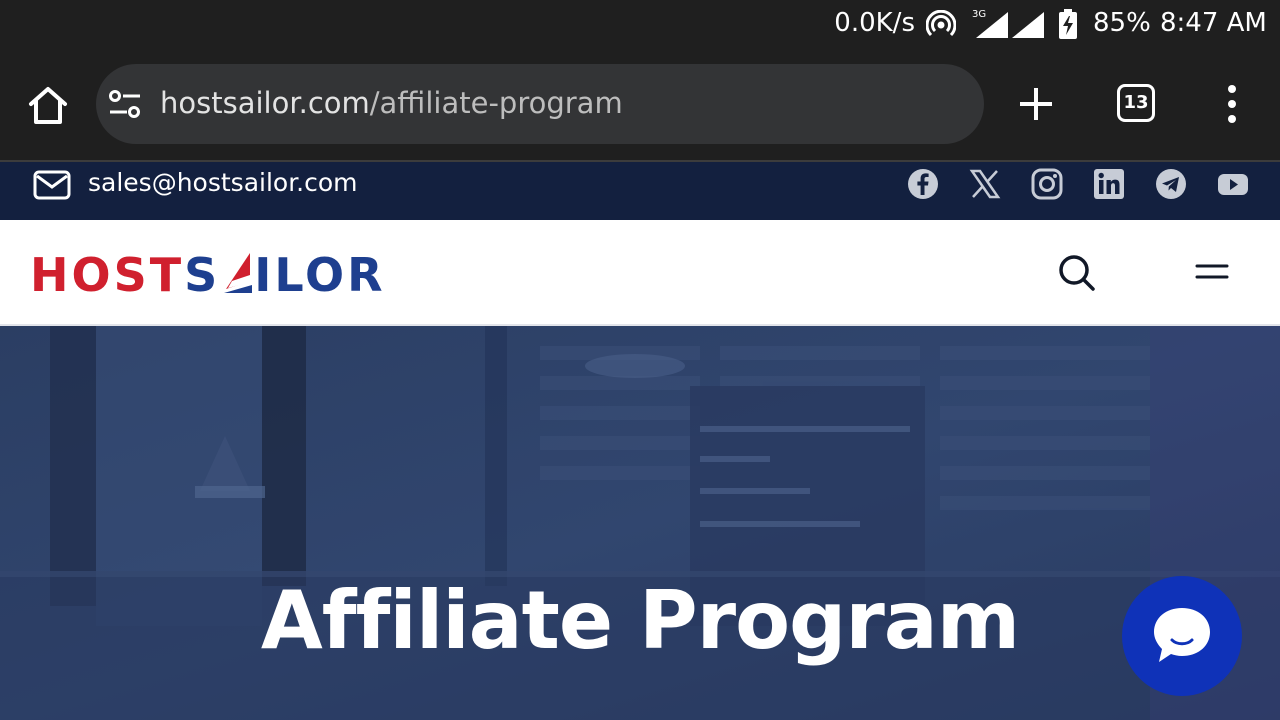 The width and height of the screenshot is (1280, 720). What do you see at coordinates (265, 103) in the screenshot?
I see `url-domain: hostsailor.com` at bounding box center [265, 103].